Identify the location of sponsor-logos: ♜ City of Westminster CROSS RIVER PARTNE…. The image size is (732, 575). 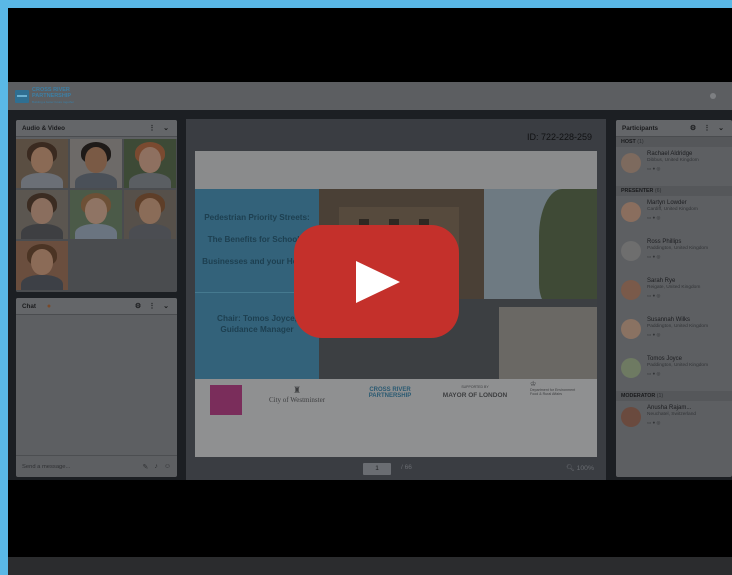
(396, 418).